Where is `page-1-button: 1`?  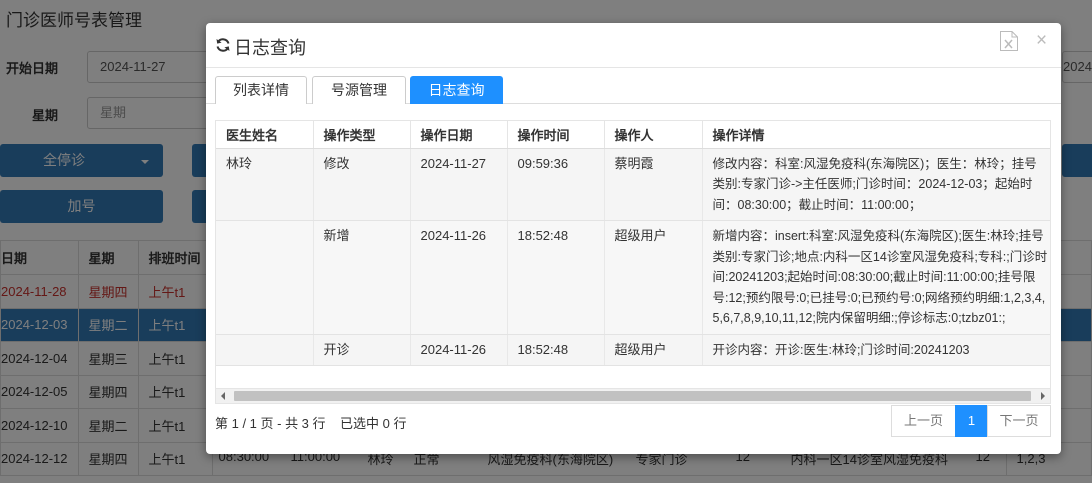 page-1-button: 1 is located at coordinates (971, 421).